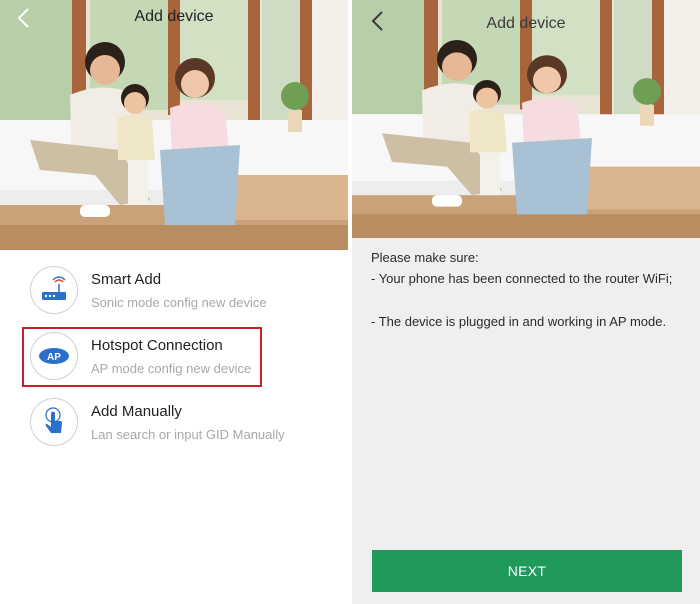  What do you see at coordinates (180, 294) in the screenshot?
I see `option-smart-add: Smart Add Sonic mode config new device` at bounding box center [180, 294].